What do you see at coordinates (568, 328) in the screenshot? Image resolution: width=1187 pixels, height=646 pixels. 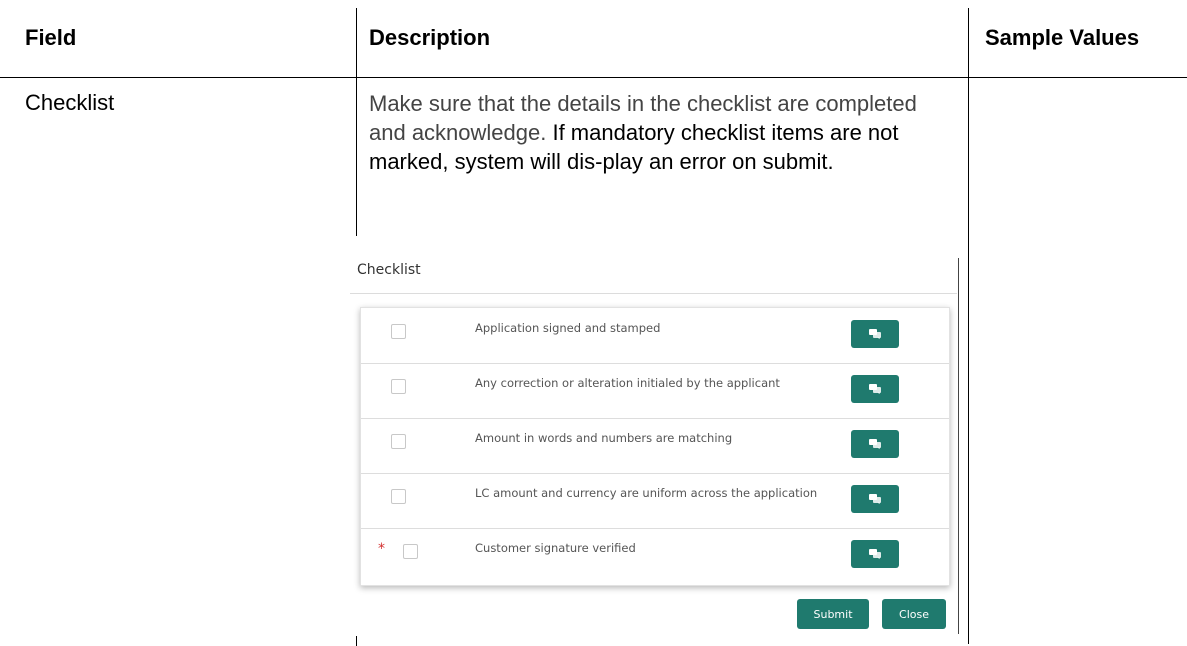 I see `checklist-item-label: Application signed and stamped` at bounding box center [568, 328].